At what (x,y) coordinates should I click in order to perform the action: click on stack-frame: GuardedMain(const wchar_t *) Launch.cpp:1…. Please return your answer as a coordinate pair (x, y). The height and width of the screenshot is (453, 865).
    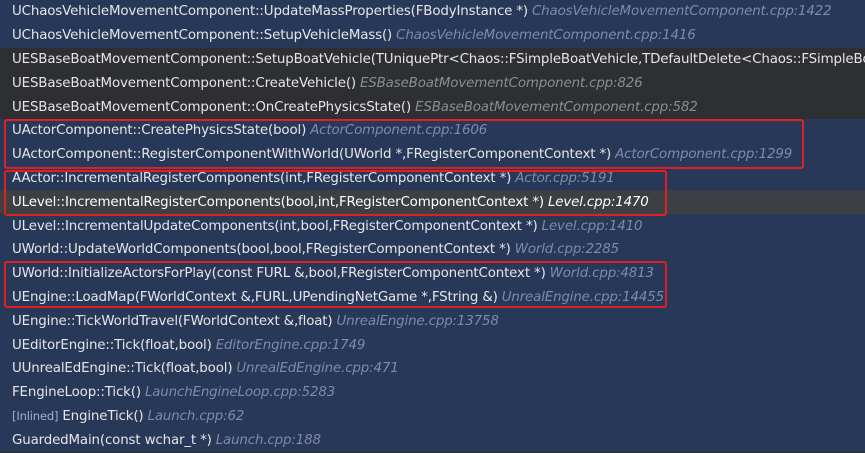
    Looking at the image, I should click on (432, 440).